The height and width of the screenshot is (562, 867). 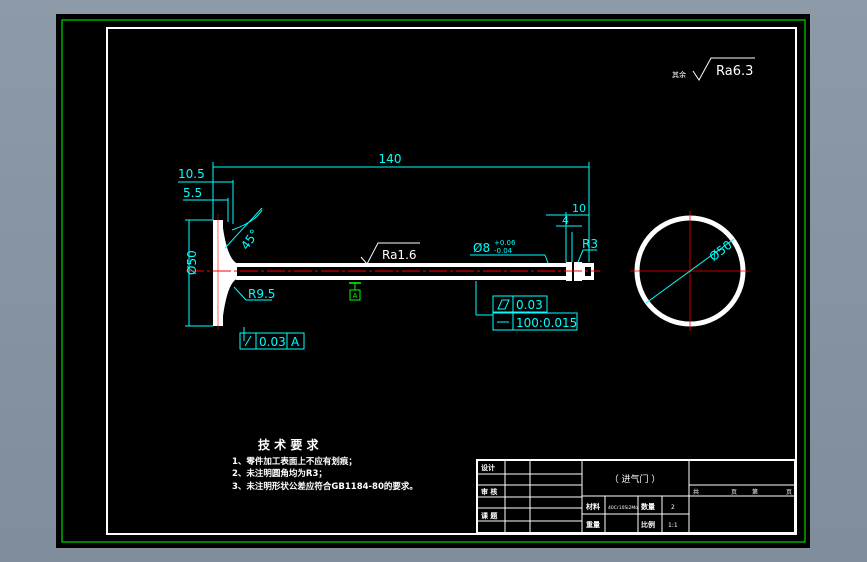 I want to click on datum-label: A, so click(x=355, y=296).